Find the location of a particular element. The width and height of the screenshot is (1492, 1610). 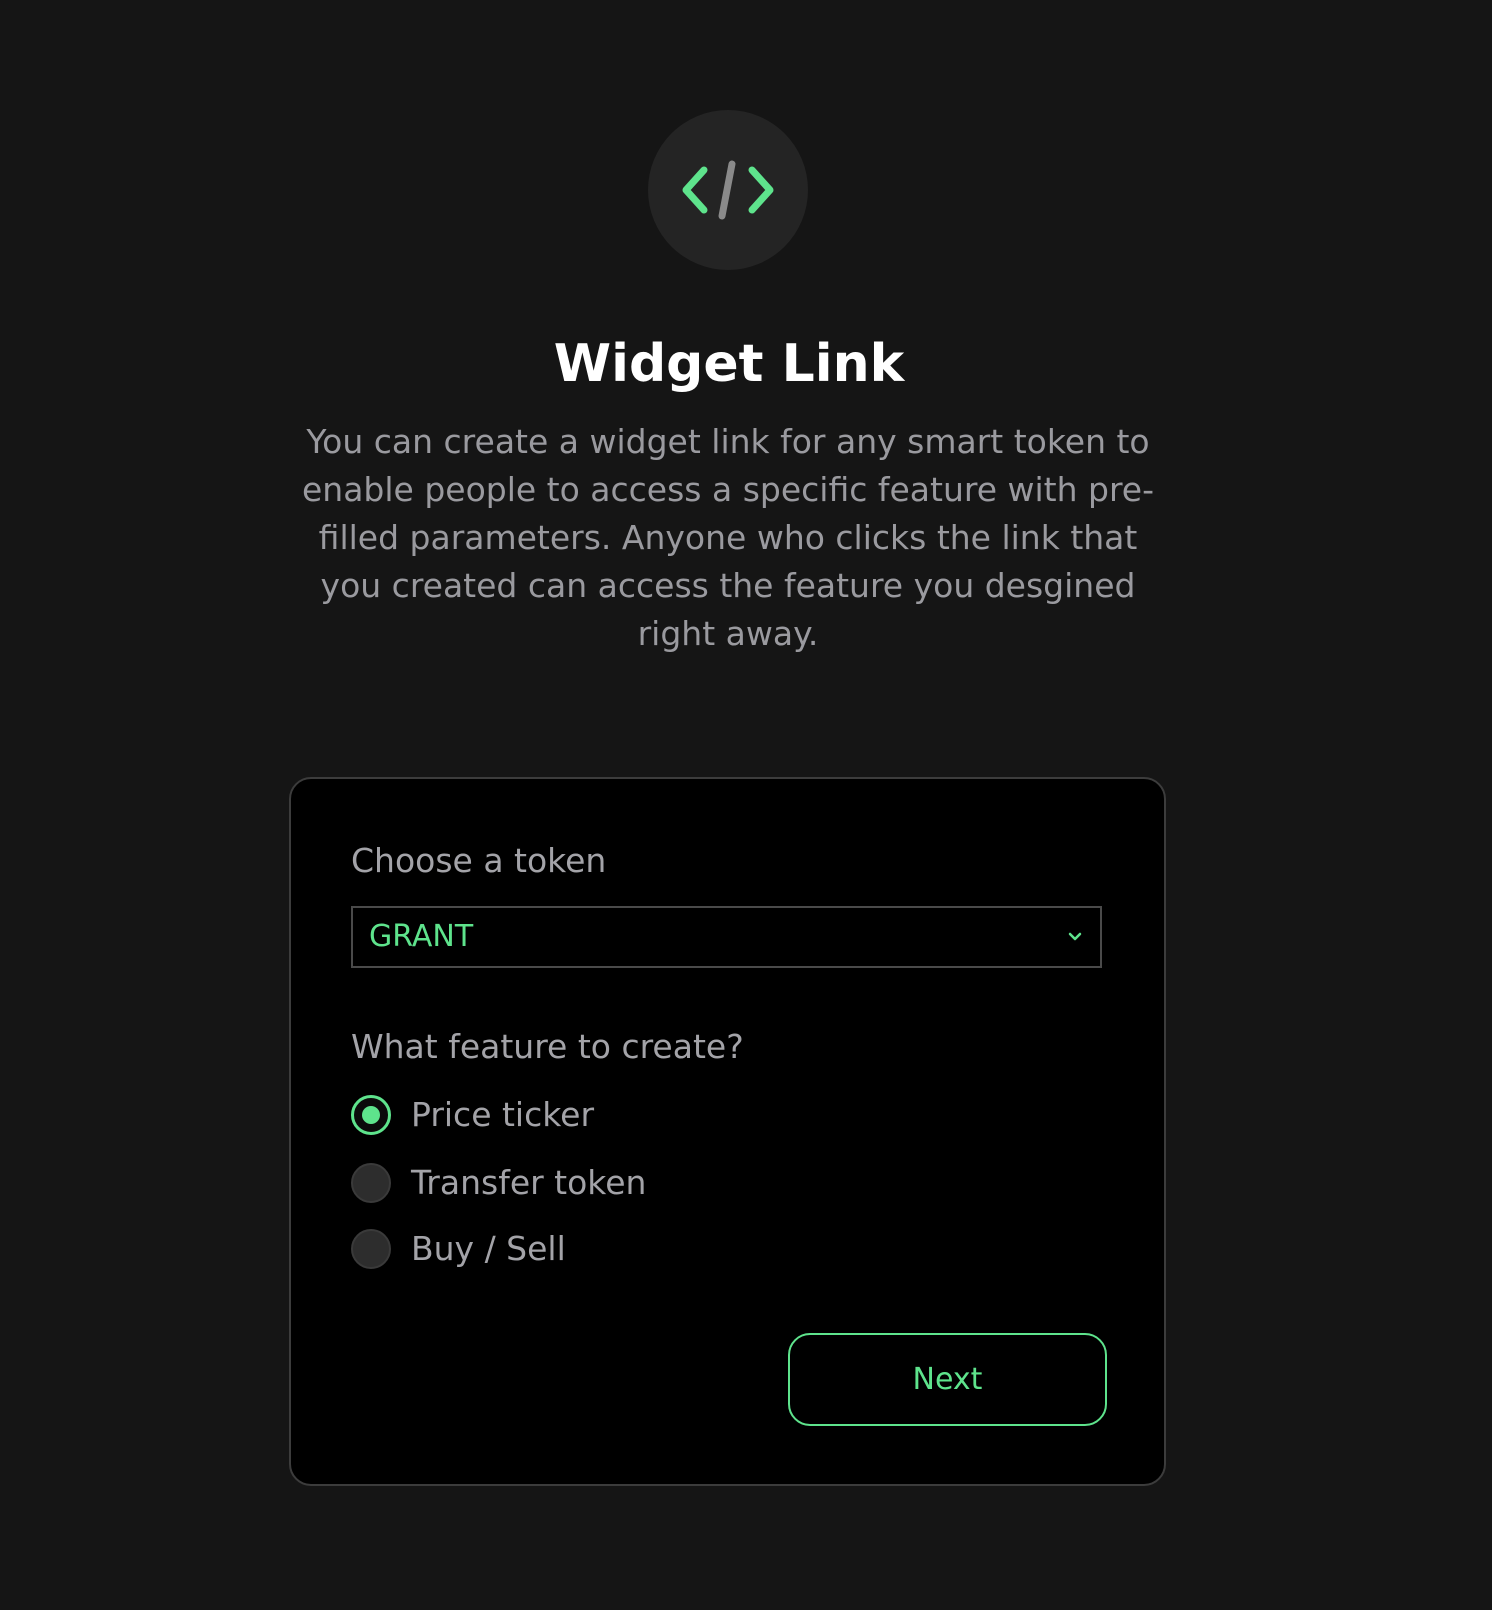

radio-label: Price ticker is located at coordinates (503, 1114).